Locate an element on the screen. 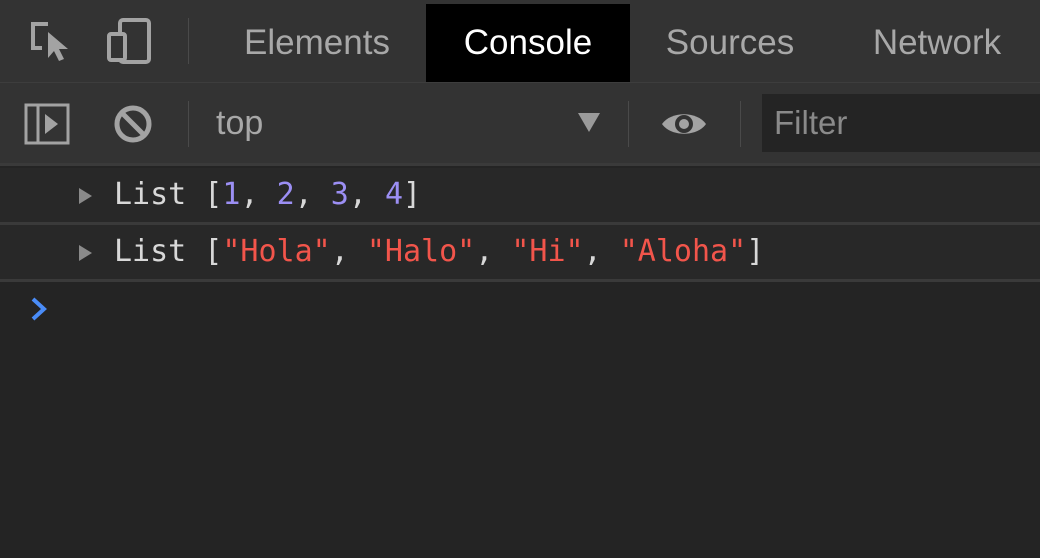 The width and height of the screenshot is (1040, 558). eye-icon is located at coordinates (684, 124).